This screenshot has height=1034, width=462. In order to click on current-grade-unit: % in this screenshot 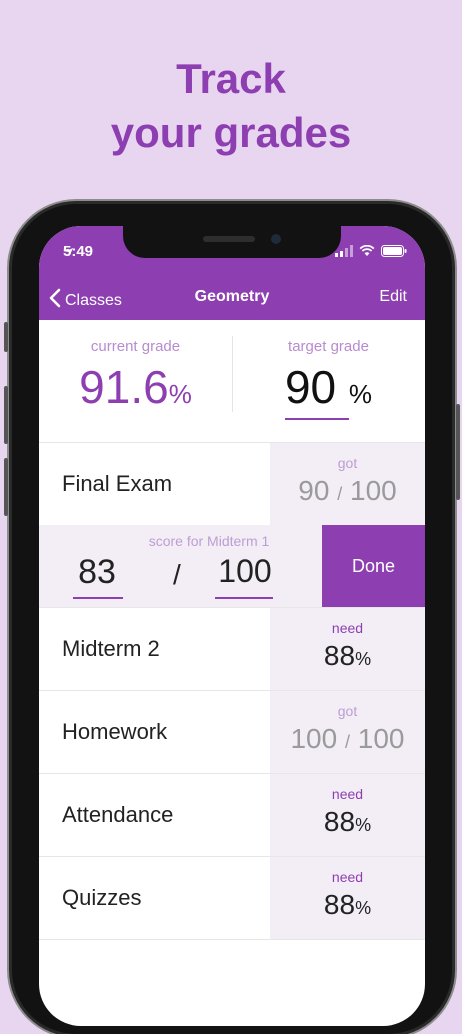, I will do `click(180, 394)`.